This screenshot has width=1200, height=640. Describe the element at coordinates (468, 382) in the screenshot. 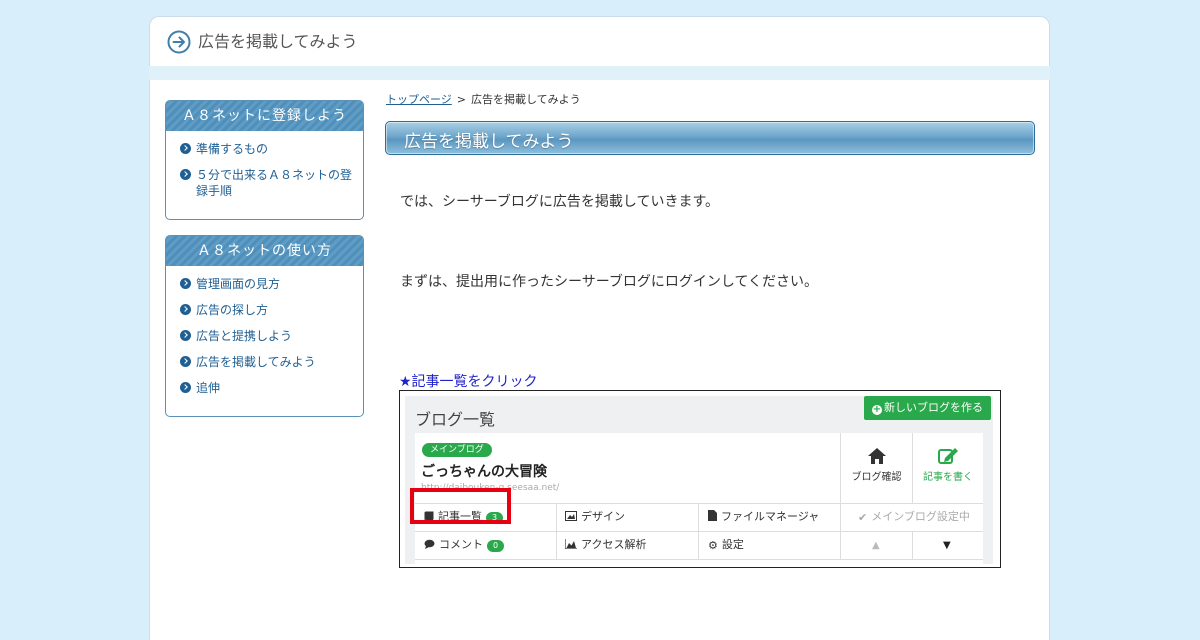

I see `caption: ★記事一覧をクリック` at that location.